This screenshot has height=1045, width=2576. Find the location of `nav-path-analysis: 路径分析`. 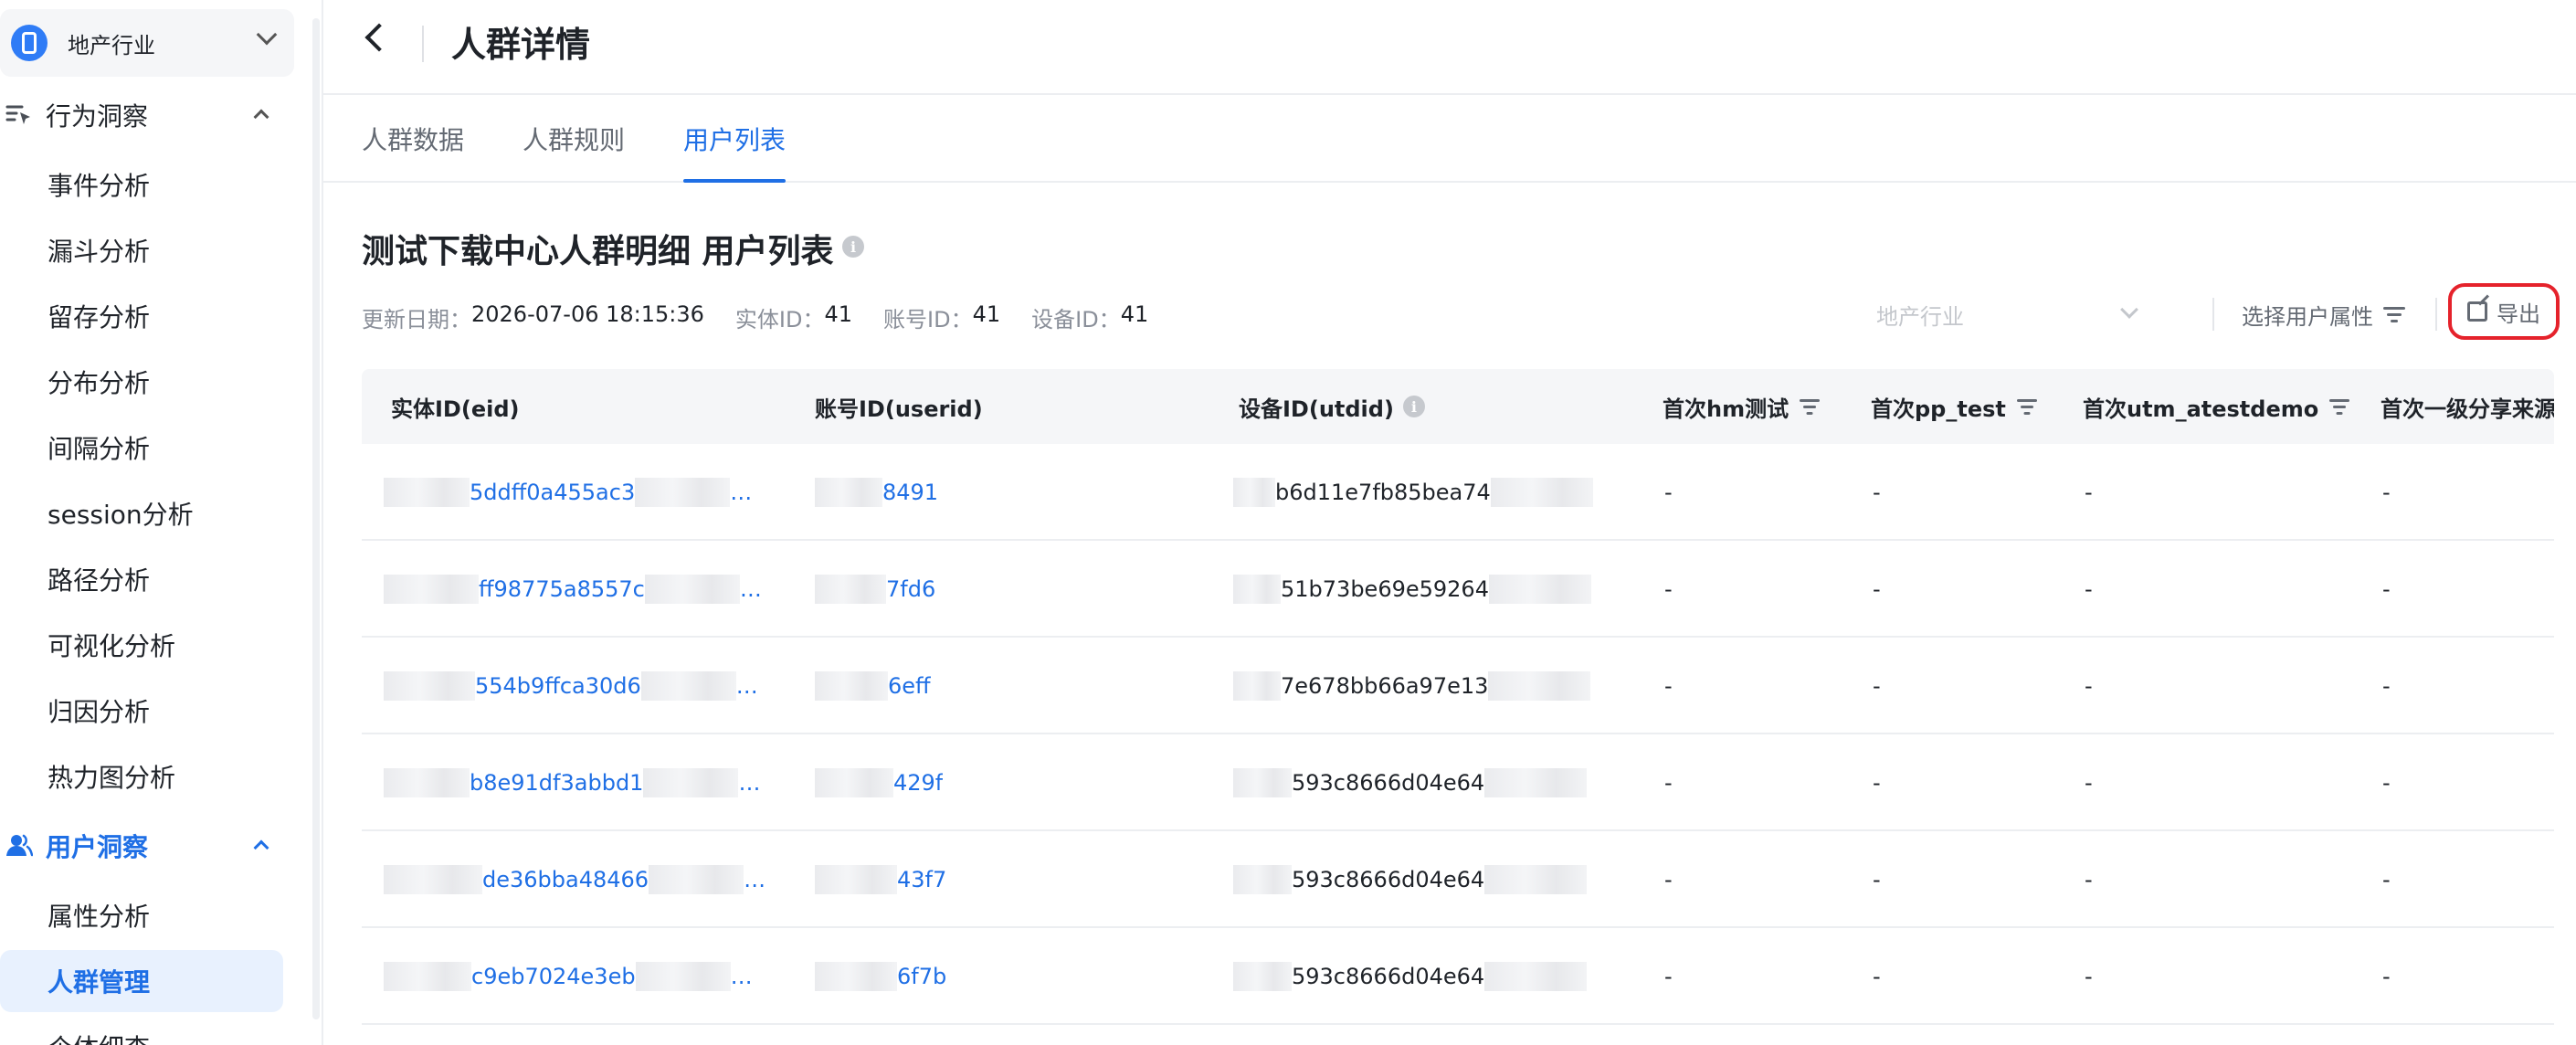

nav-path-analysis: 路径分析 is located at coordinates (141, 579).